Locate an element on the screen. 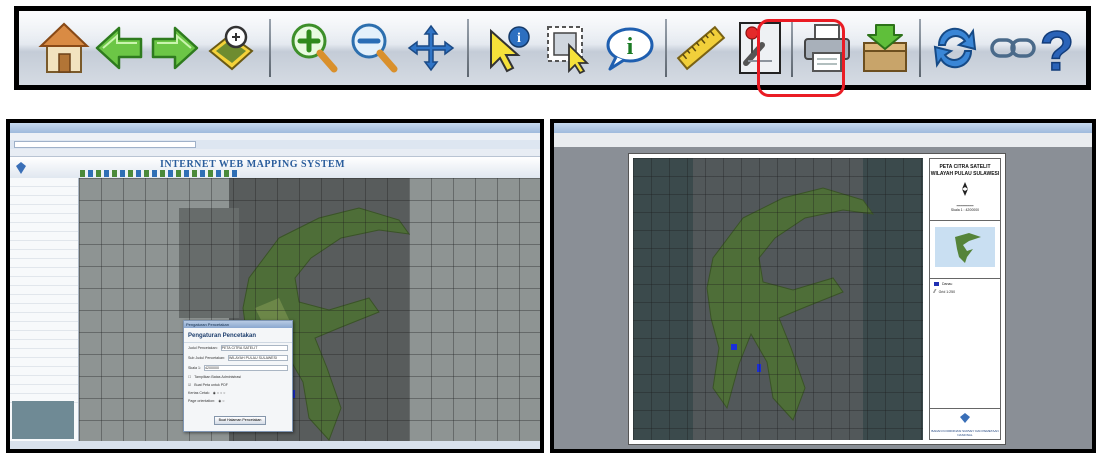  select-button is located at coordinates (569, 48).